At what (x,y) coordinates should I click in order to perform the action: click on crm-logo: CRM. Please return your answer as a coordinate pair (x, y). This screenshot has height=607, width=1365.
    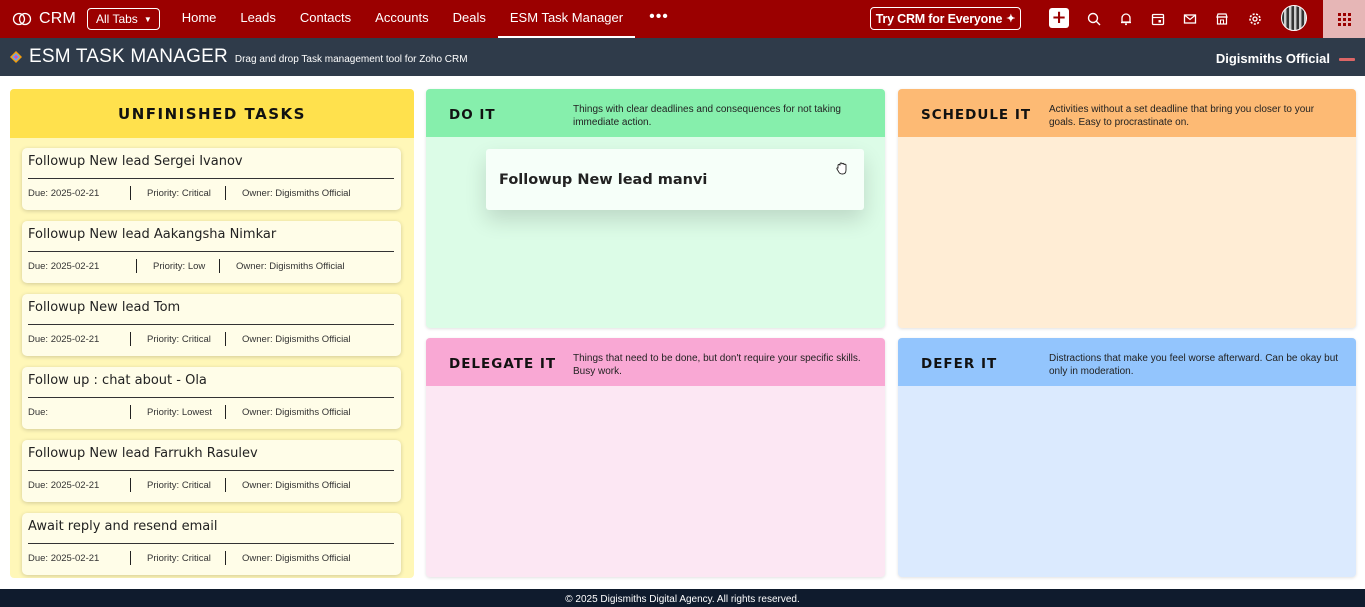
    Looking at the image, I should click on (47, 19).